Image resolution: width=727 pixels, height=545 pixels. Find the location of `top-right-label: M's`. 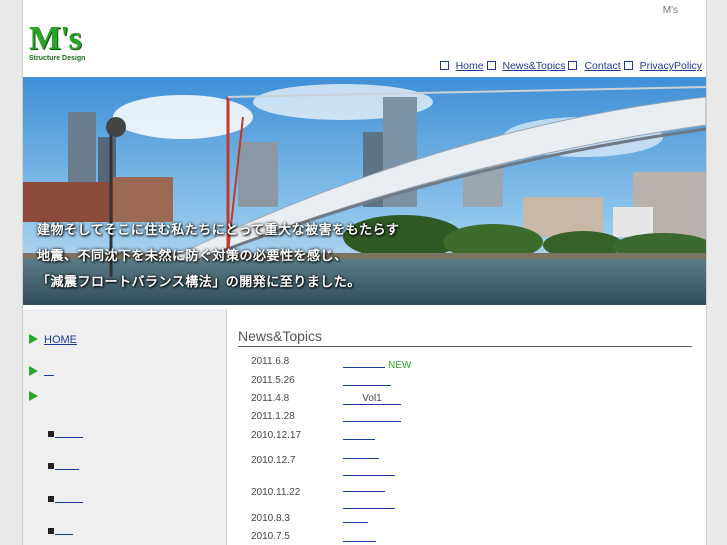

top-right-label: M's is located at coordinates (670, 10).